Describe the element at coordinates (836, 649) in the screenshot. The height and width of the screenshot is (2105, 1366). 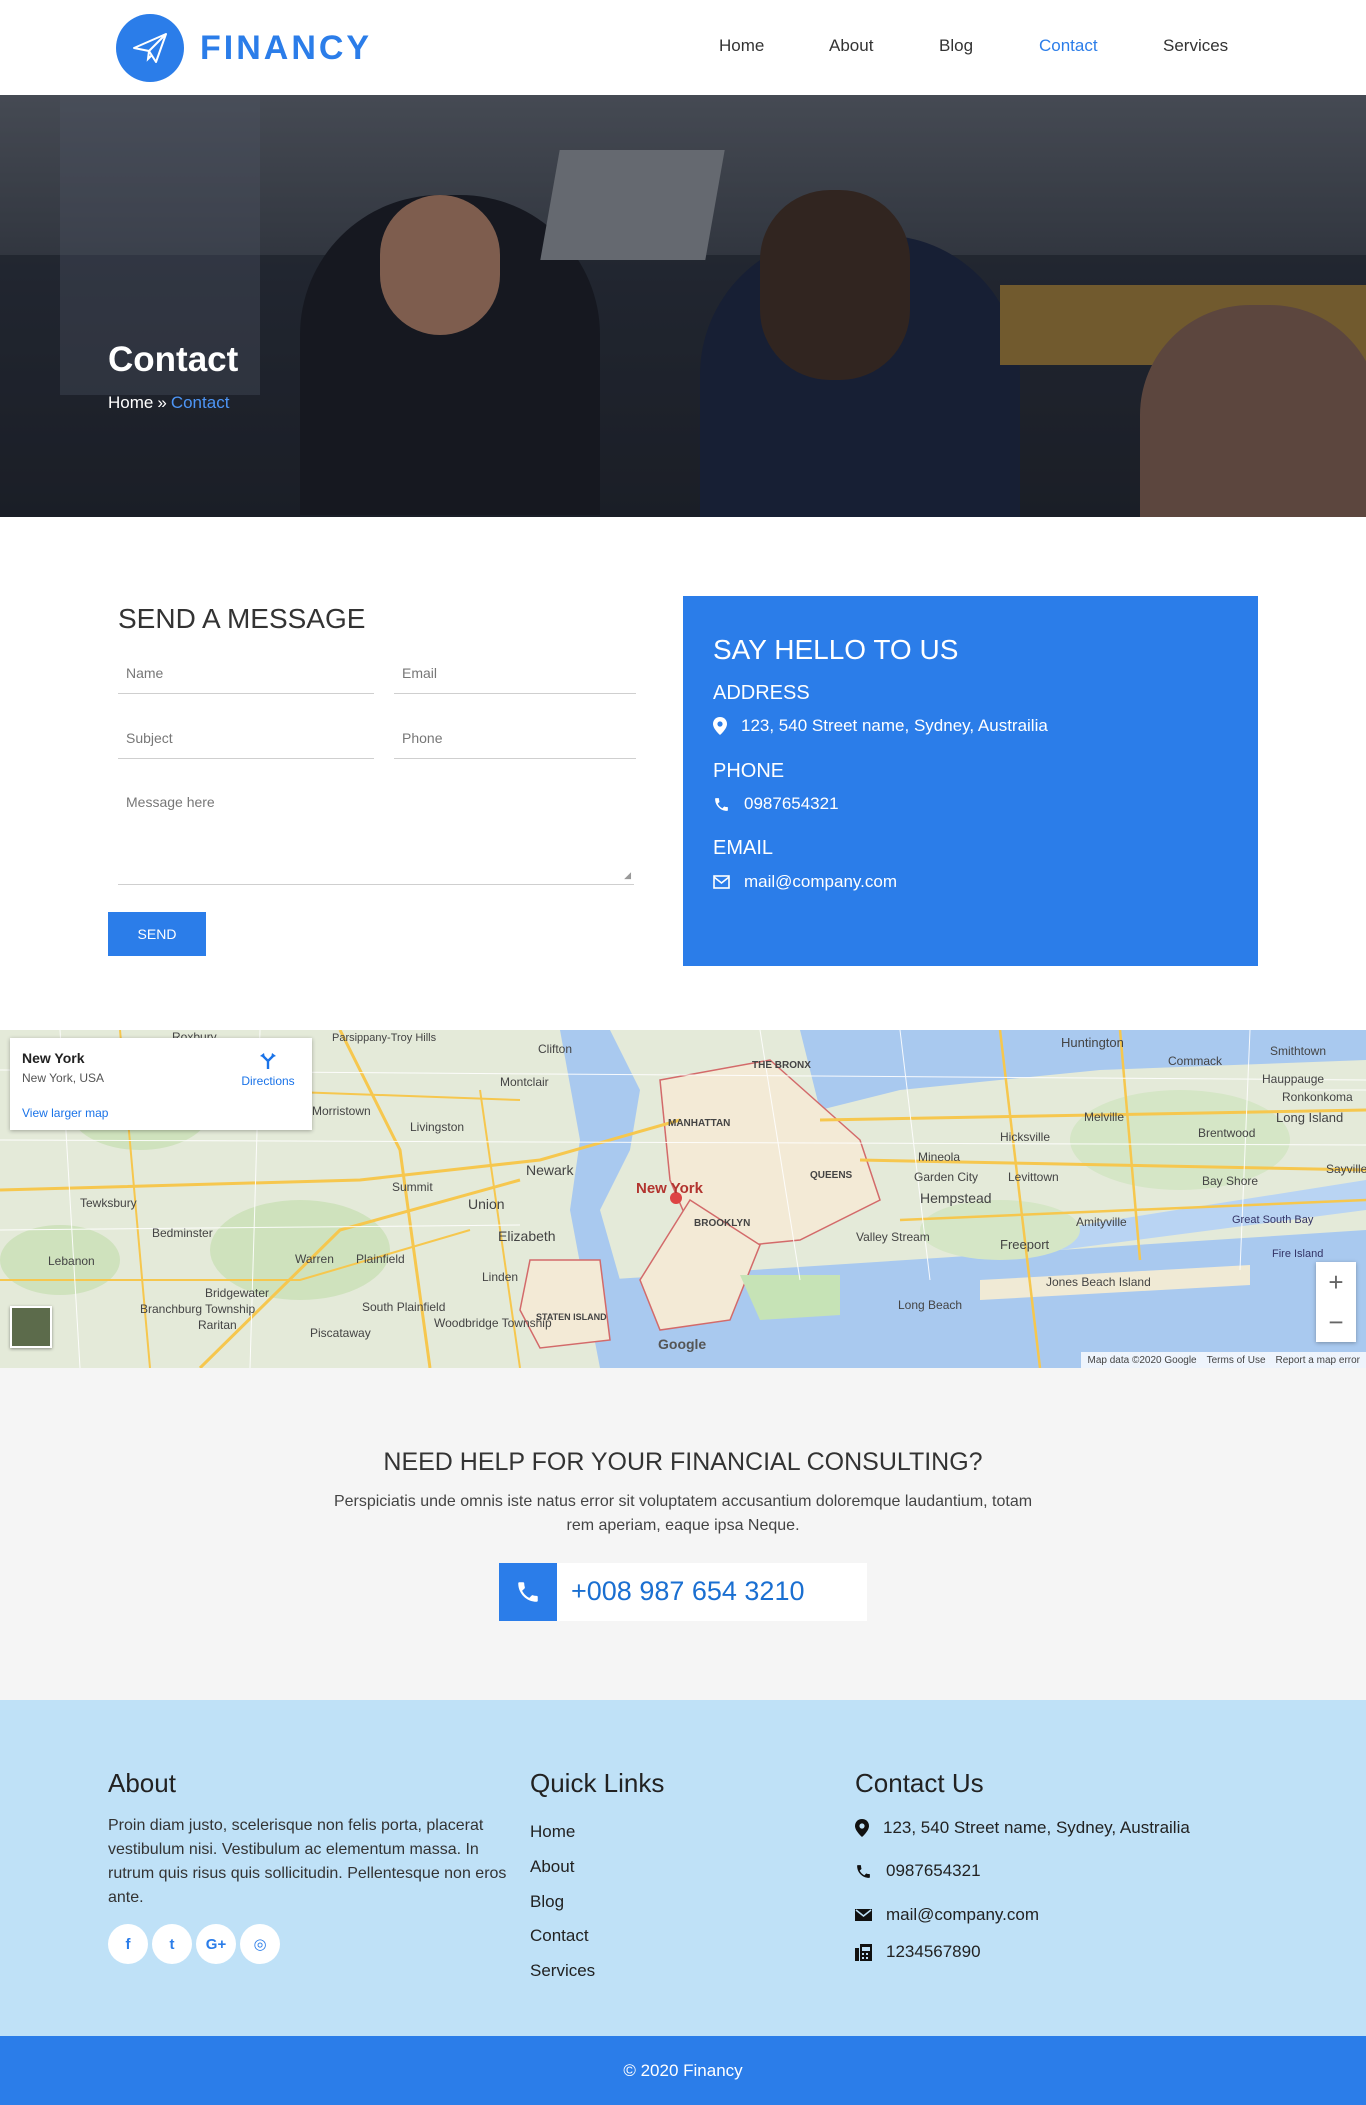
I see `hello-title: SAY HELLO TO US` at that location.